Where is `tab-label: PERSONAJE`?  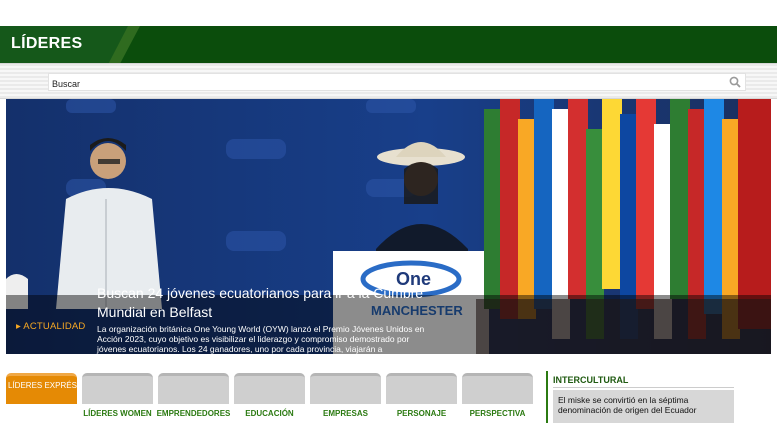
tab-label: PERSONAJE is located at coordinates (421, 413).